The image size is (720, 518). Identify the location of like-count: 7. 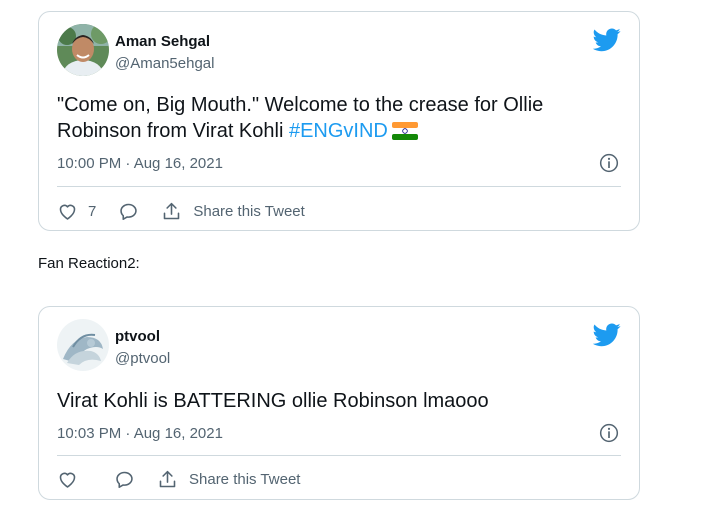
(92, 211).